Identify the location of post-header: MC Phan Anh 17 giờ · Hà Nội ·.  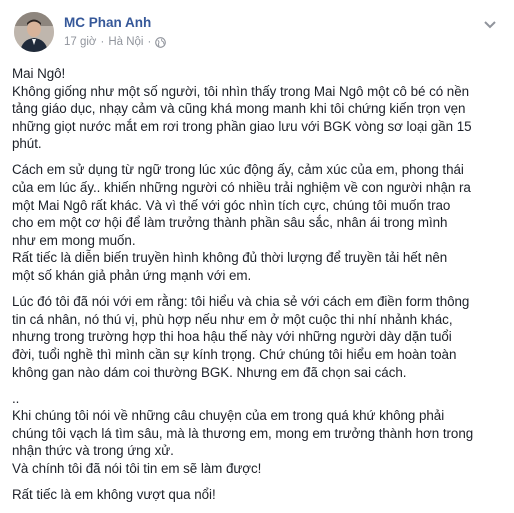
(259, 32).